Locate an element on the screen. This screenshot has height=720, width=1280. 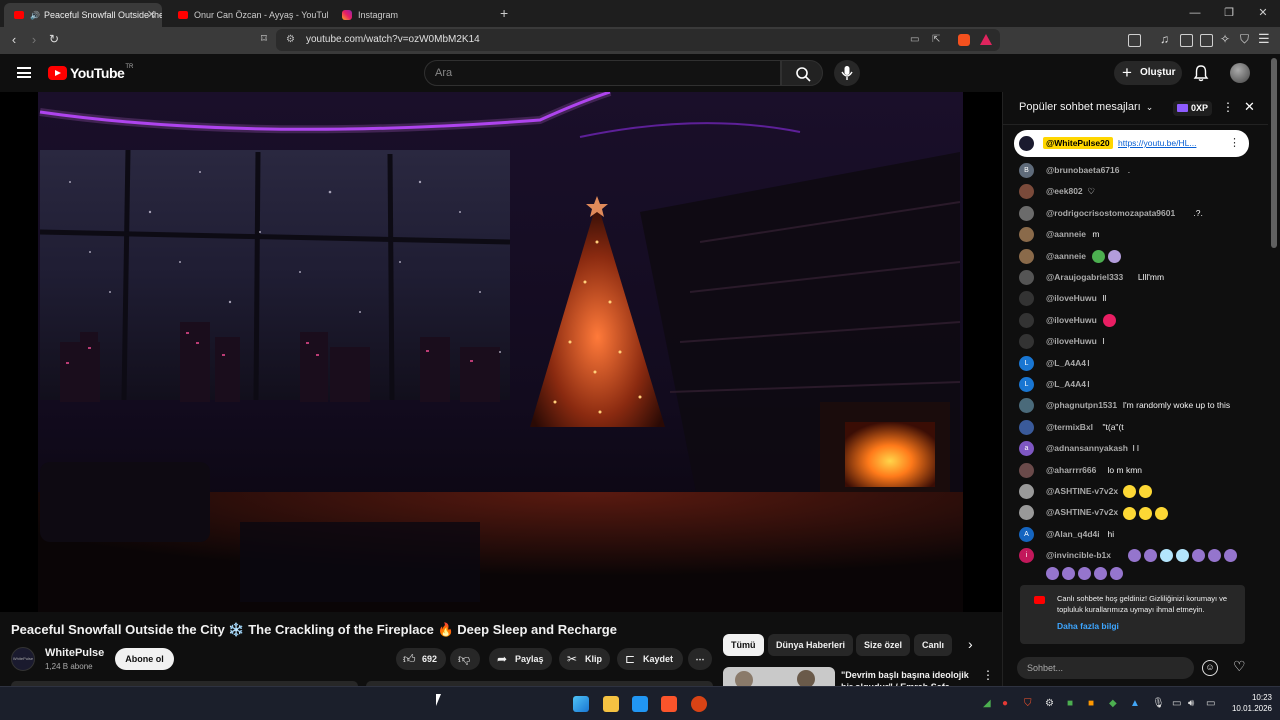
chips-next-icon: › is located at coordinates (970, 644).